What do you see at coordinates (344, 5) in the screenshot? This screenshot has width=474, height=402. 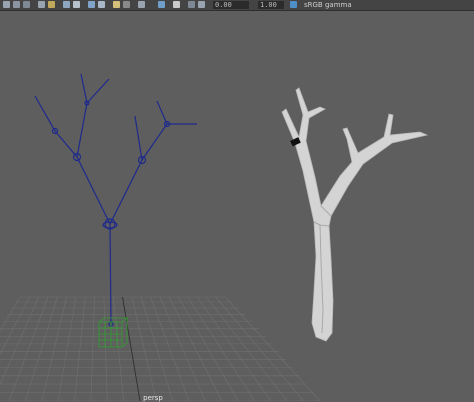 I see `color-space-label: sRGB gamma` at bounding box center [344, 5].